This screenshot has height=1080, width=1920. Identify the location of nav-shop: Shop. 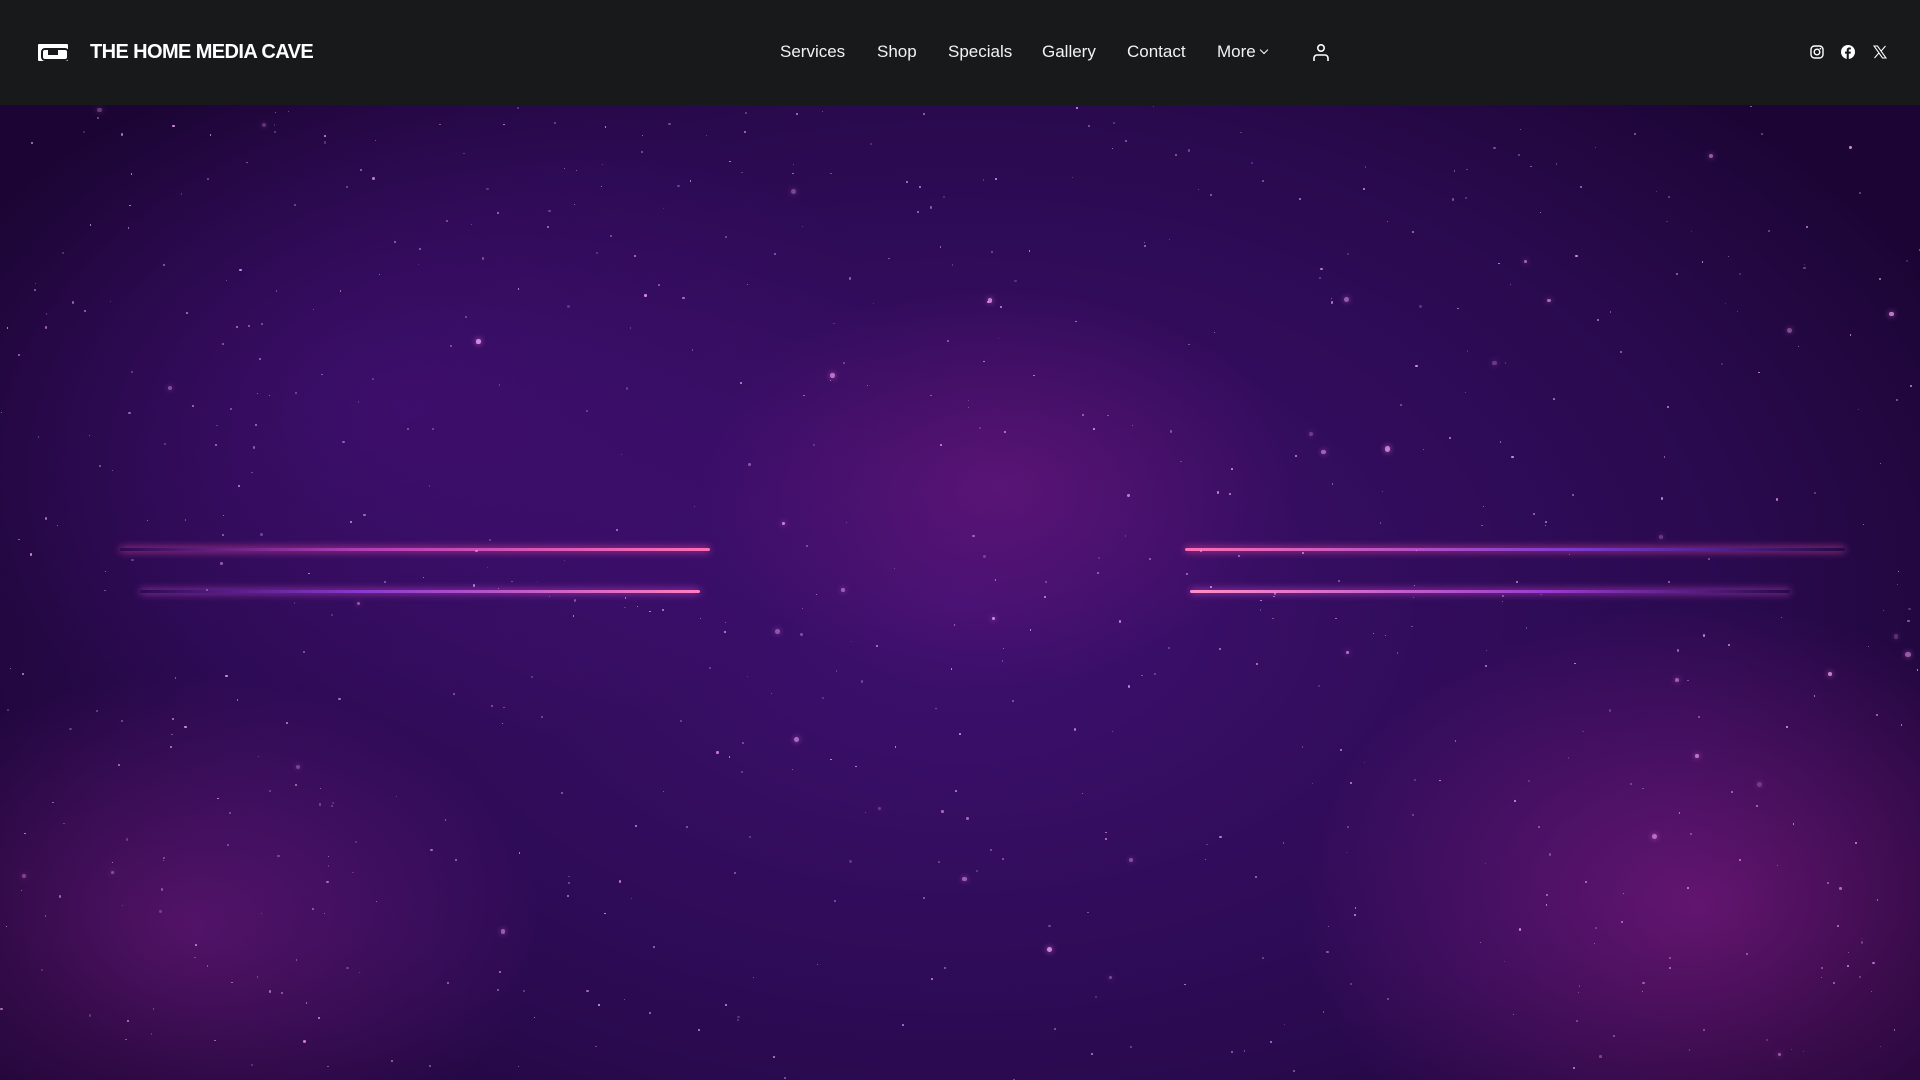
(897, 52).